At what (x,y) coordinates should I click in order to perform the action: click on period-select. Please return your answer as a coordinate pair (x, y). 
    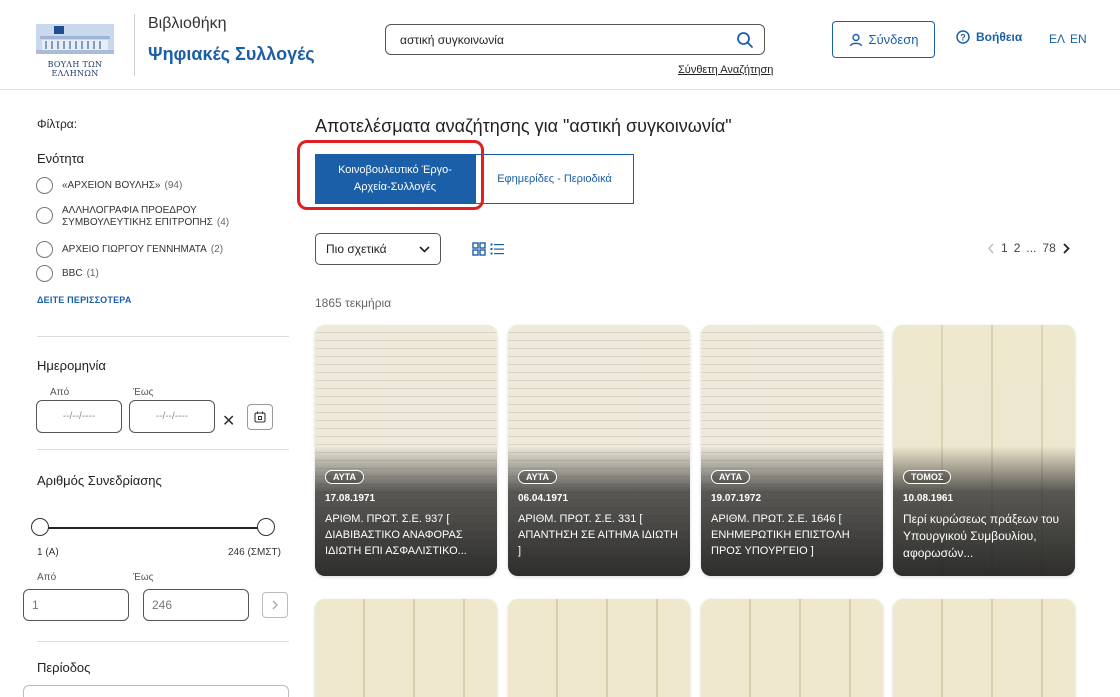
    Looking at the image, I should click on (156, 691).